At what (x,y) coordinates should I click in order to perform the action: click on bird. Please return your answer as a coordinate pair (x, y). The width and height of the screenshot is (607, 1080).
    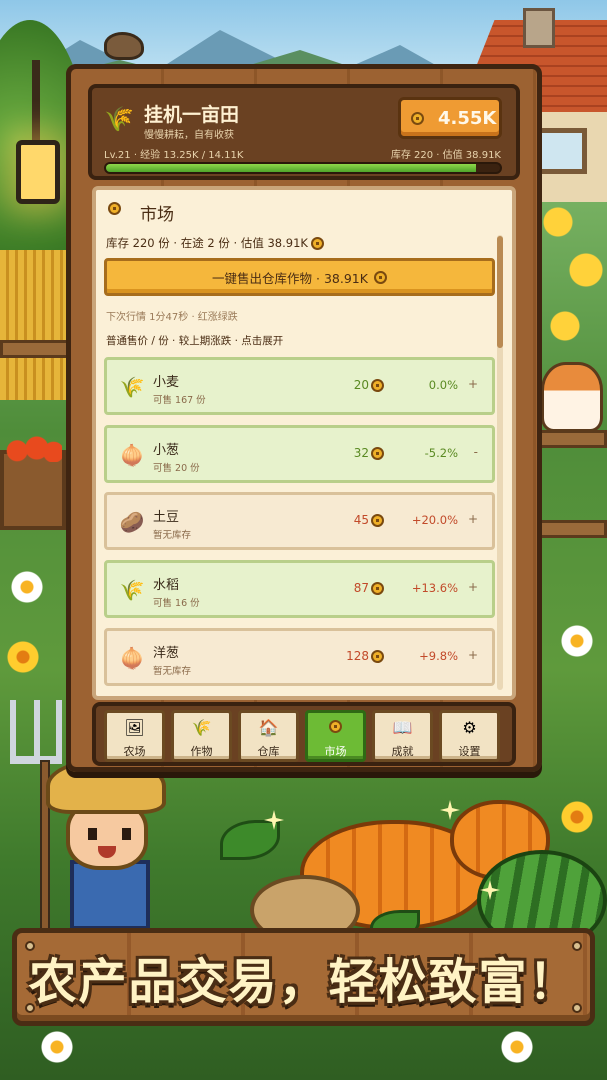
    Looking at the image, I should click on (124, 46).